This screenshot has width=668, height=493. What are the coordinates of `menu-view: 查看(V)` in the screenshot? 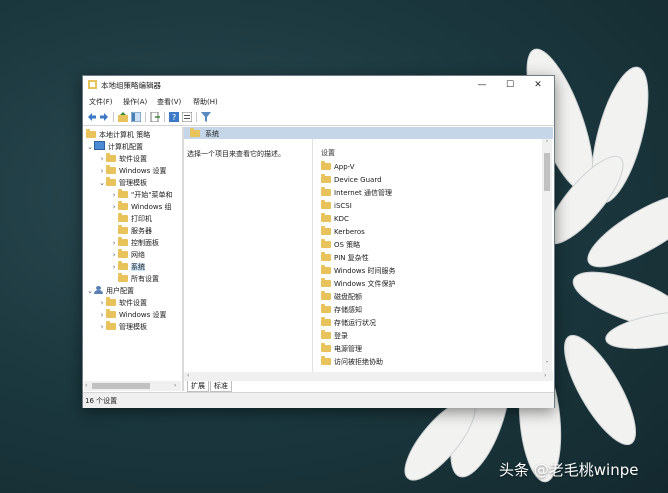 It's located at (169, 102).